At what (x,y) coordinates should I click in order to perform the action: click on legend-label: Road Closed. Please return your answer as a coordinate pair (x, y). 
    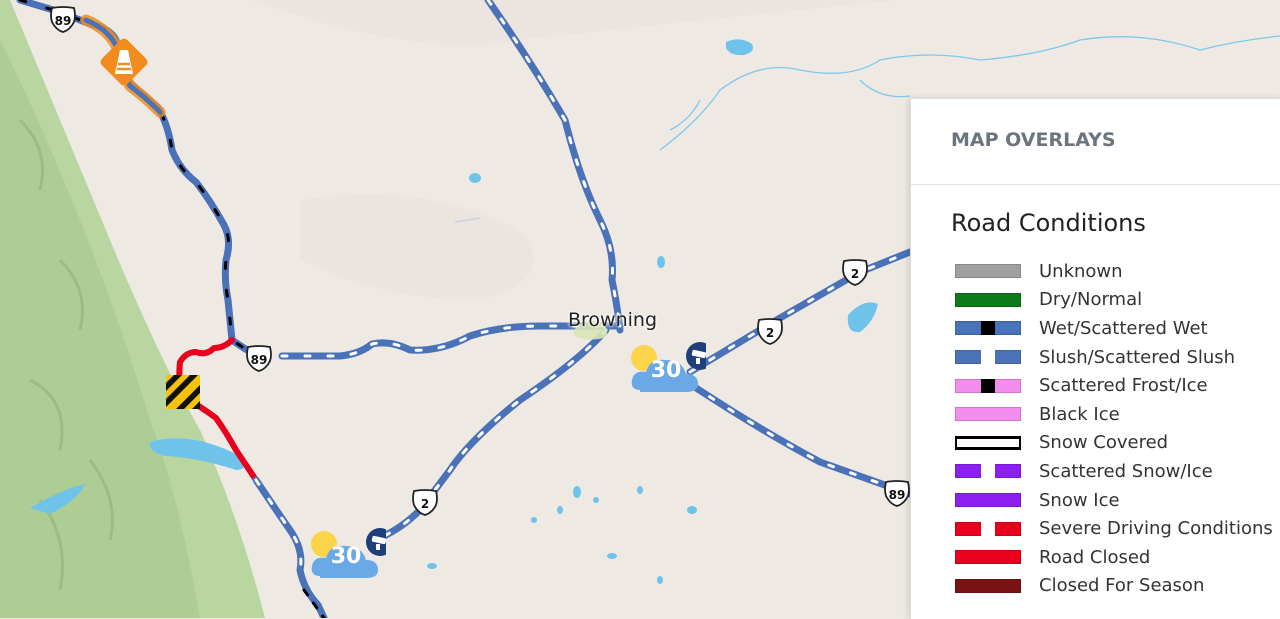
    Looking at the image, I should click on (1095, 557).